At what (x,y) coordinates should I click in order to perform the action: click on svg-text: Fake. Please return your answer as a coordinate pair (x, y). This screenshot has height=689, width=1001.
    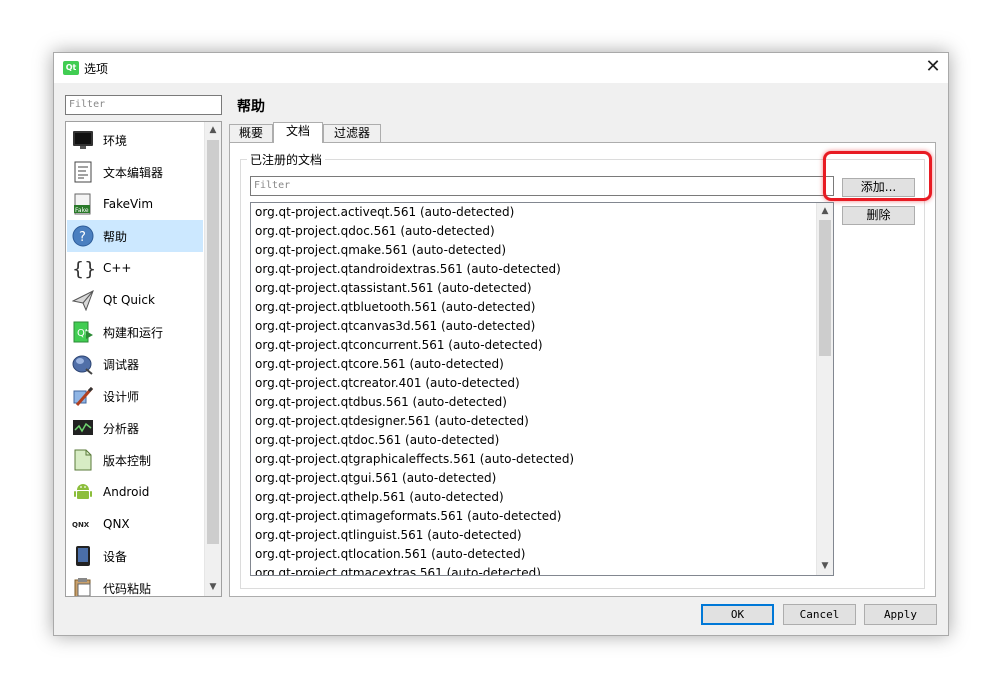
    Looking at the image, I should click on (82, 210).